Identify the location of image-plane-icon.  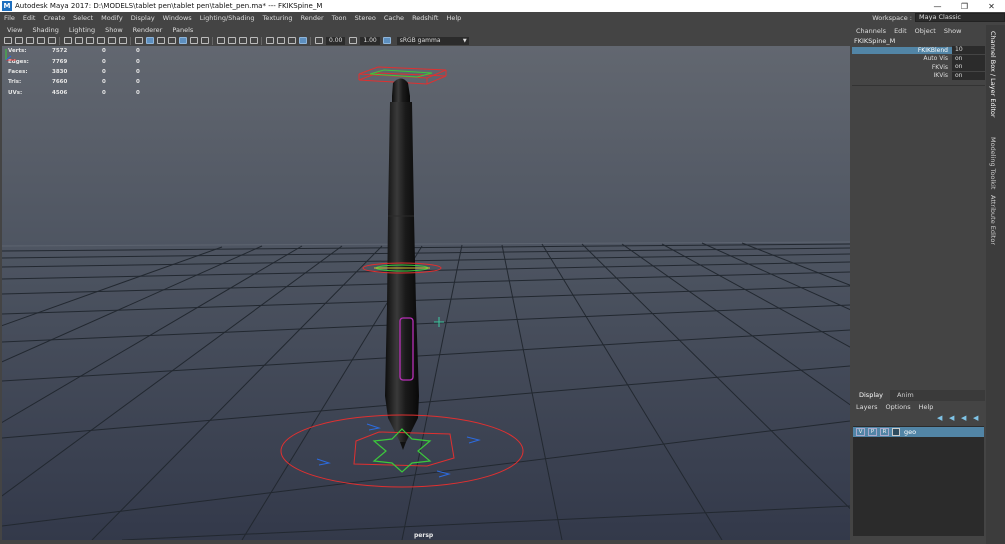
(40, 40).